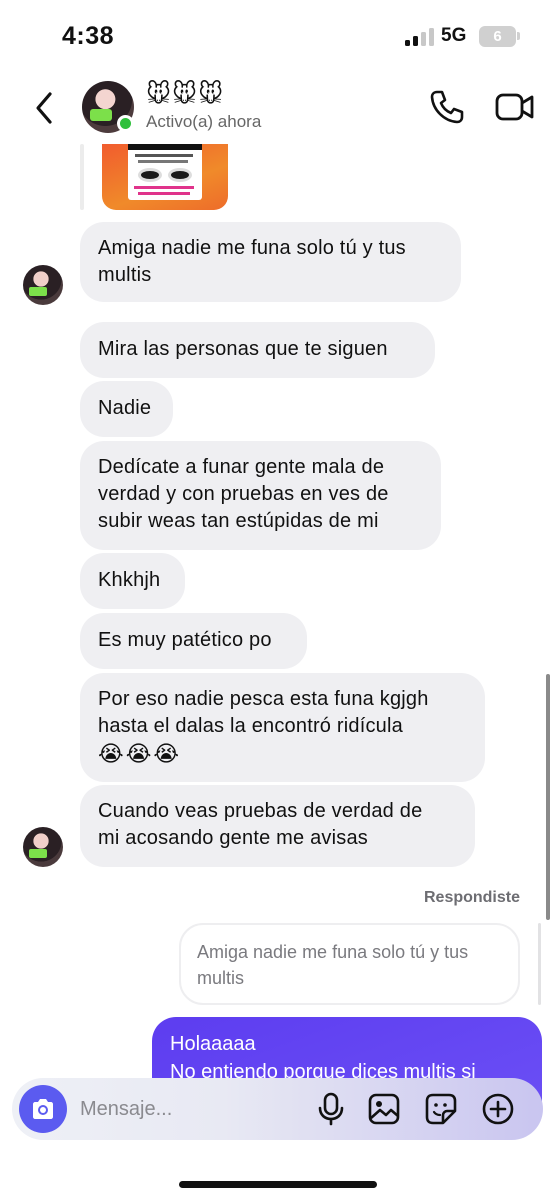  Describe the element at coordinates (384, 1109) in the screenshot. I see `image-icon` at that location.